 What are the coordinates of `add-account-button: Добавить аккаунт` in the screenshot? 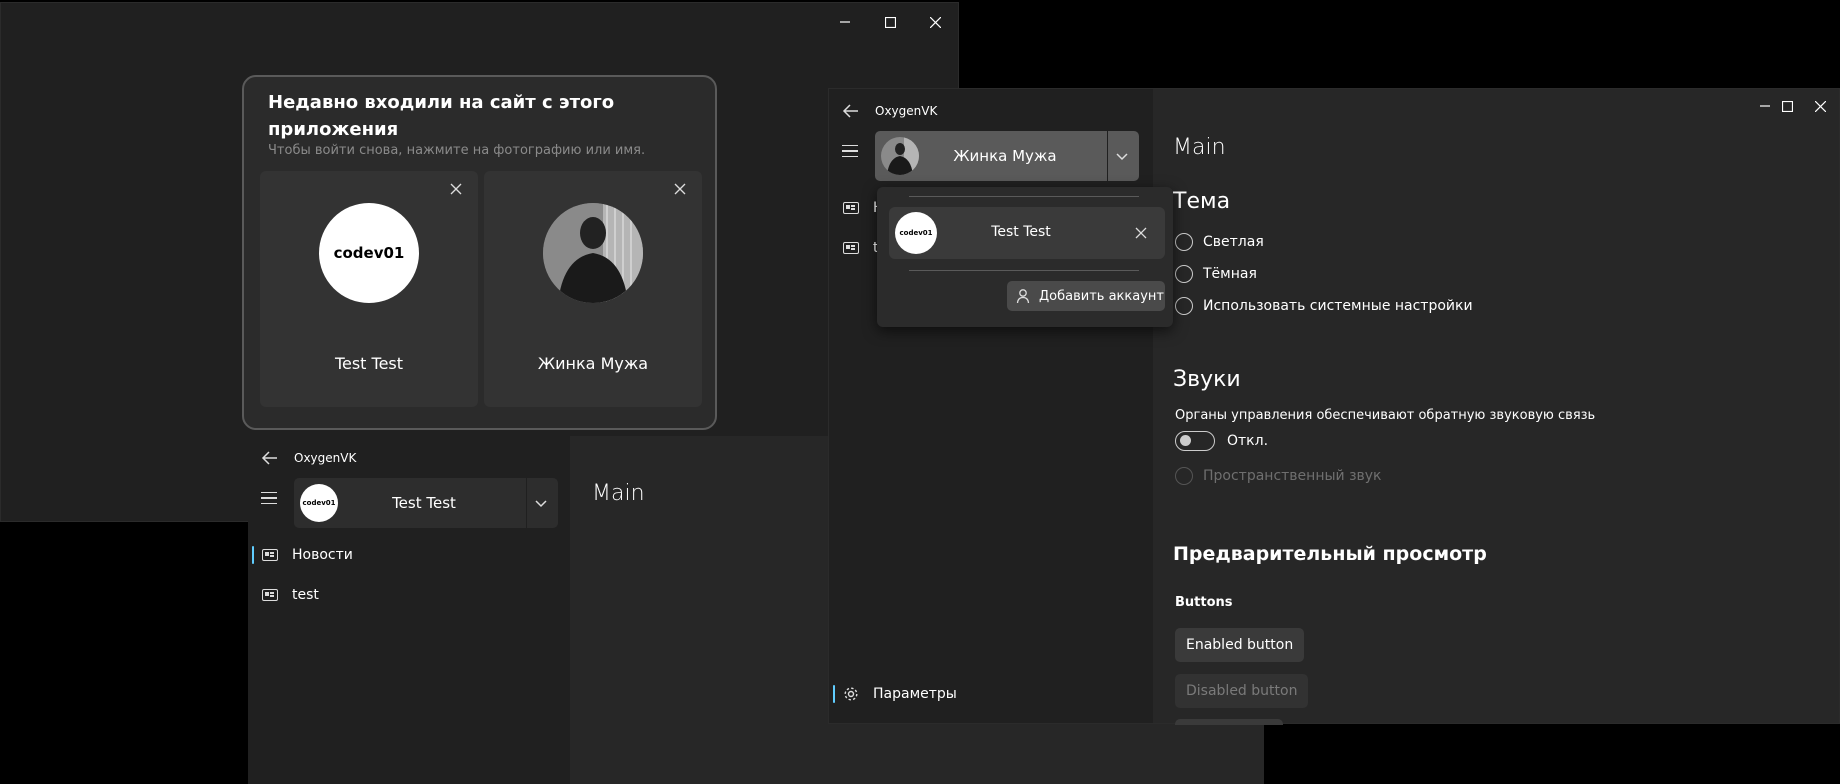 It's located at (1086, 296).